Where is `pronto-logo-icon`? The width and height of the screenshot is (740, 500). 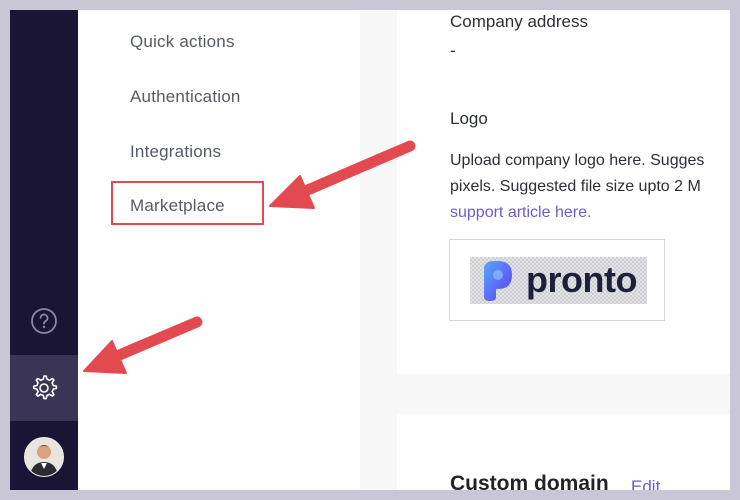
pronto-logo-icon is located at coordinates (498, 281).